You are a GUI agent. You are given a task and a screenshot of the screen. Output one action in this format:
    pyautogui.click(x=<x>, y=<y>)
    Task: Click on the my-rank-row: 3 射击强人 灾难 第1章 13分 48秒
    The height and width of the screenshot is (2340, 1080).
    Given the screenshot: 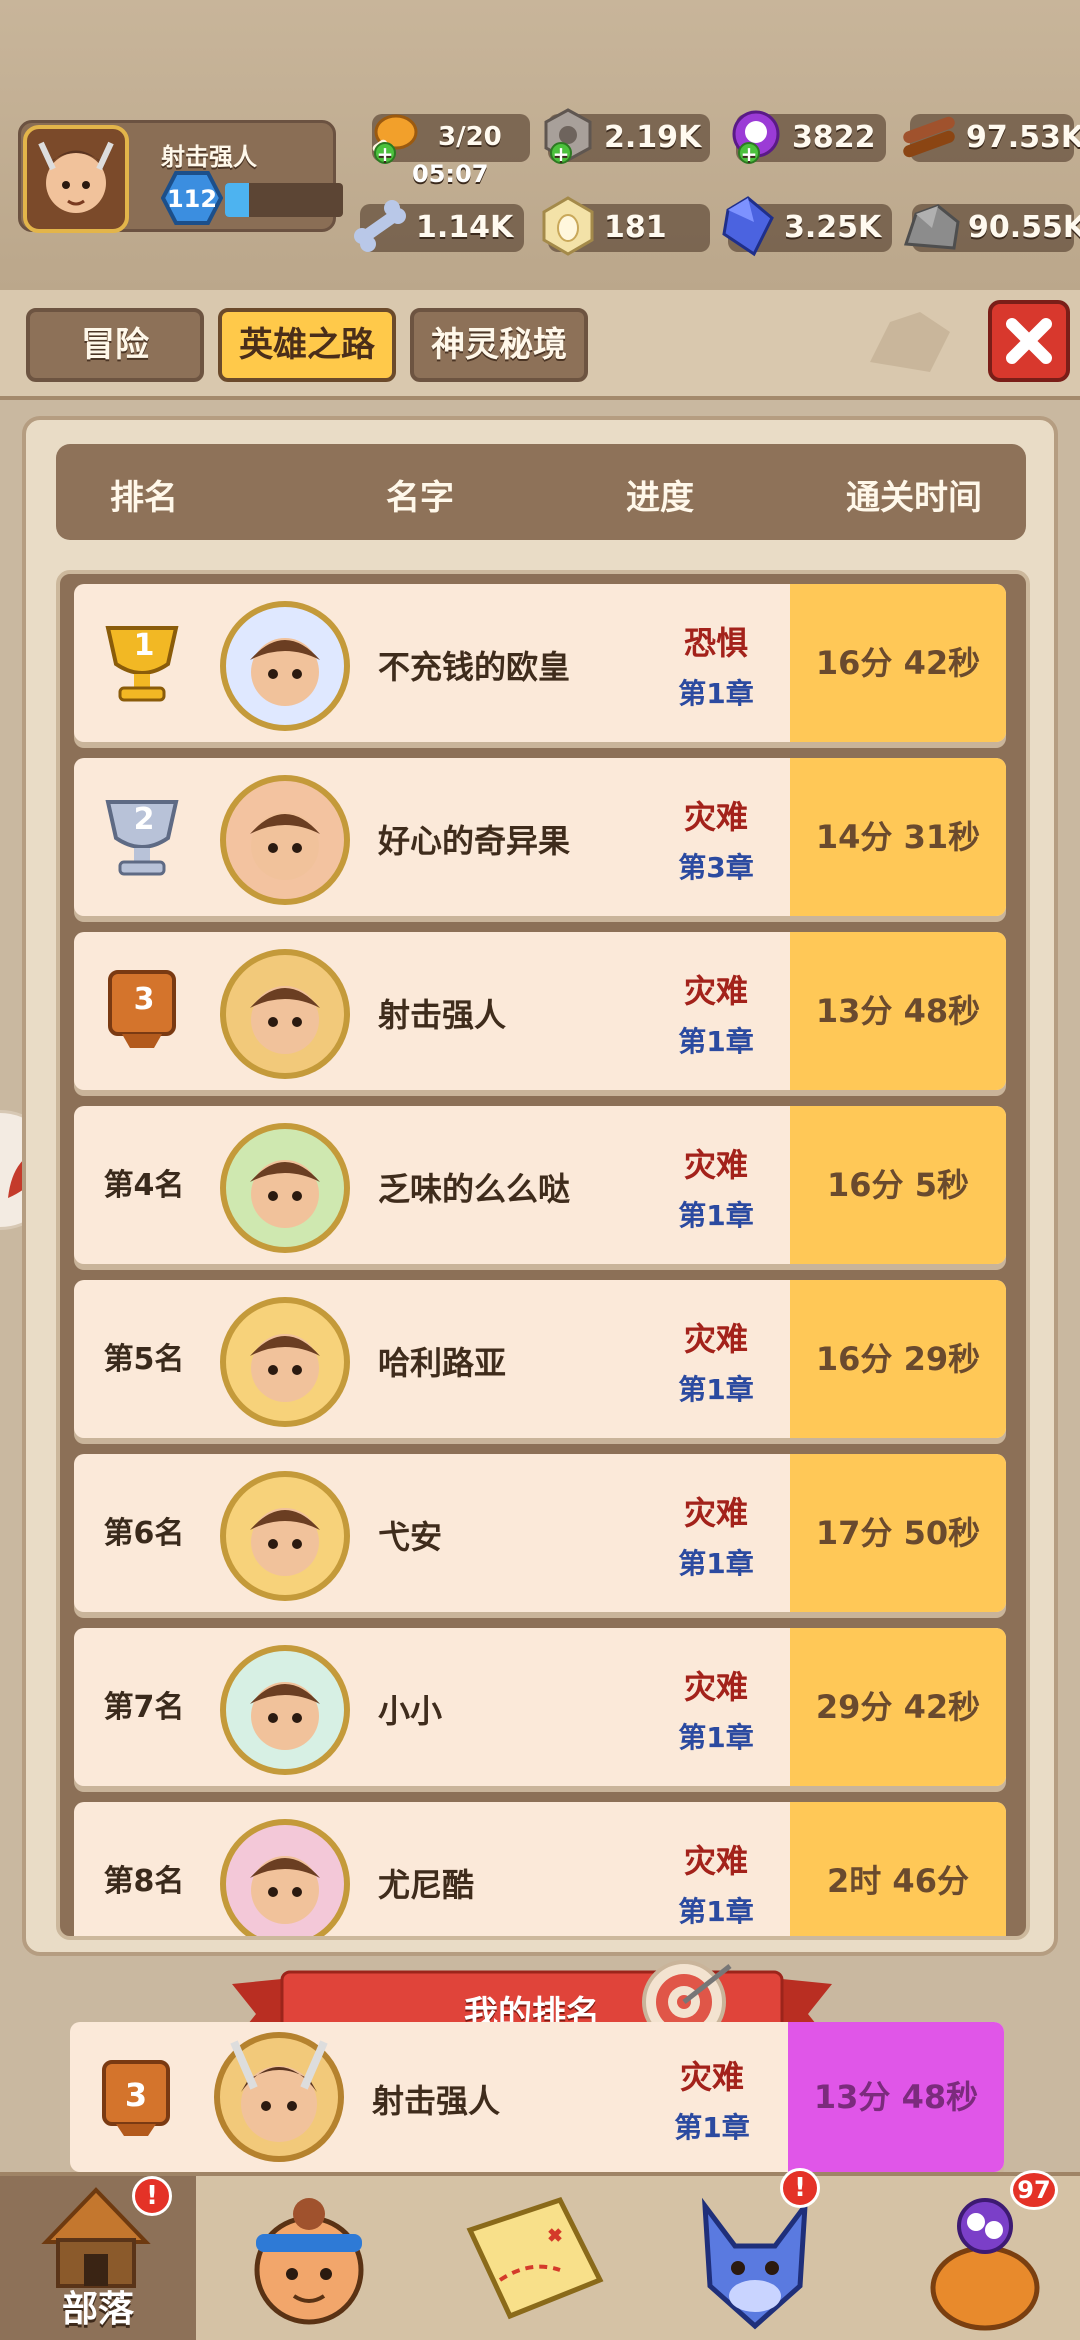 What is the action you would take?
    pyautogui.click(x=537, y=2097)
    